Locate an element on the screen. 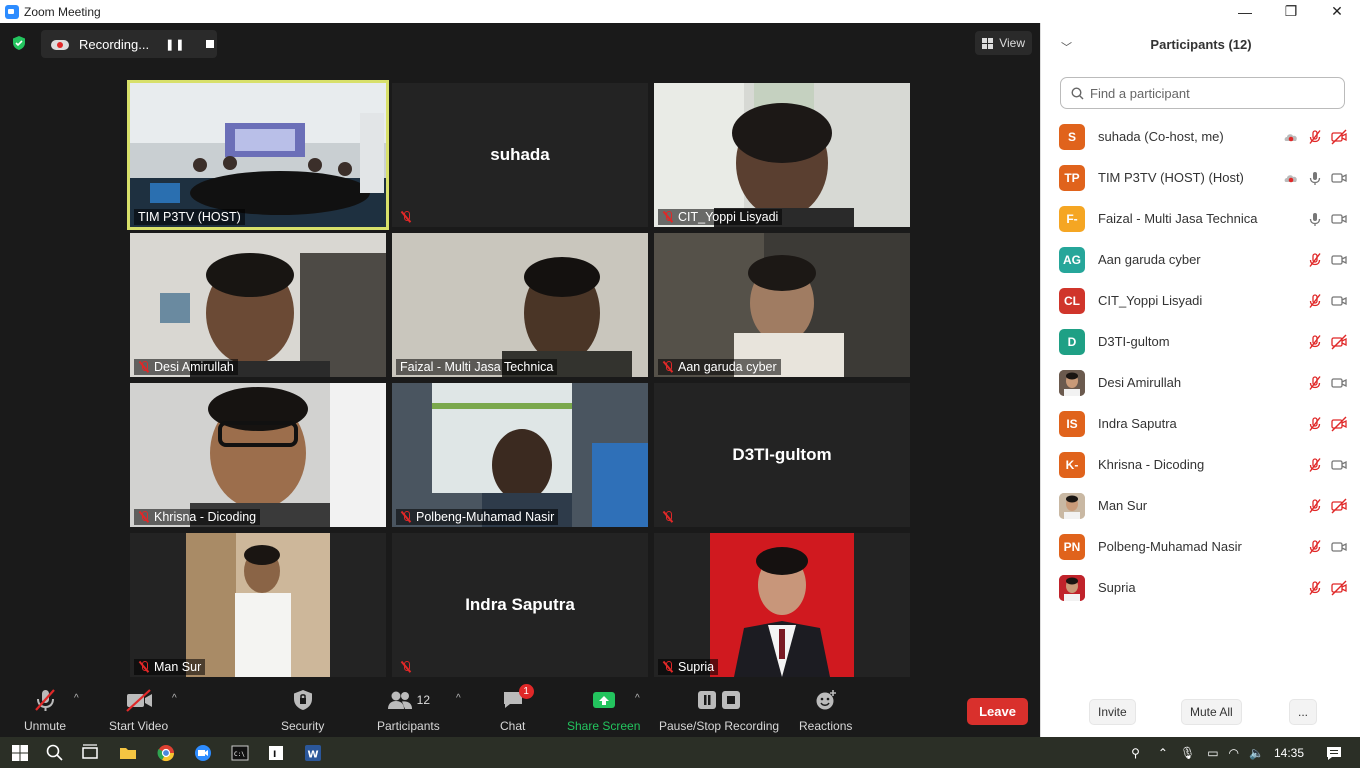 This screenshot has width=1360, height=768. microphone-icon: 🎙 is located at coordinates (1187, 753).